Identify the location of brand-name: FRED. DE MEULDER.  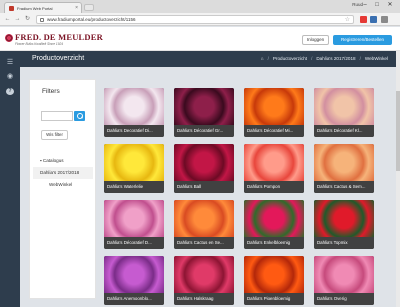
(59, 37).